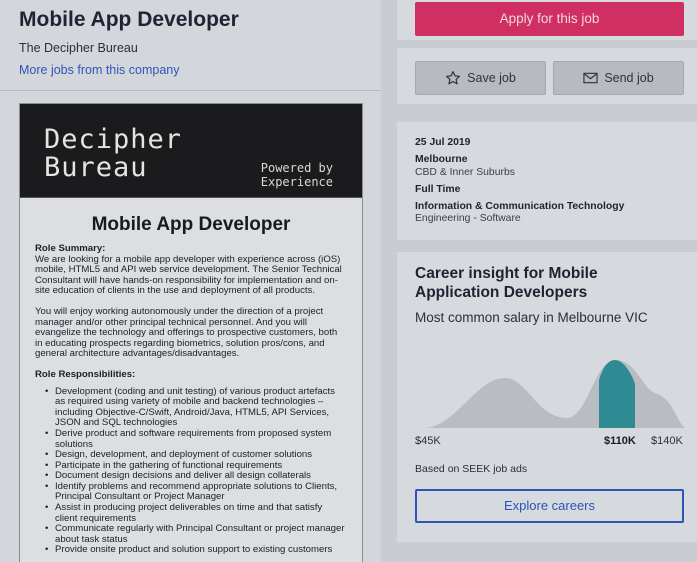 The width and height of the screenshot is (697, 562). Describe the element at coordinates (96, 167) in the screenshot. I see `logo-line-2: Bureau` at that location.